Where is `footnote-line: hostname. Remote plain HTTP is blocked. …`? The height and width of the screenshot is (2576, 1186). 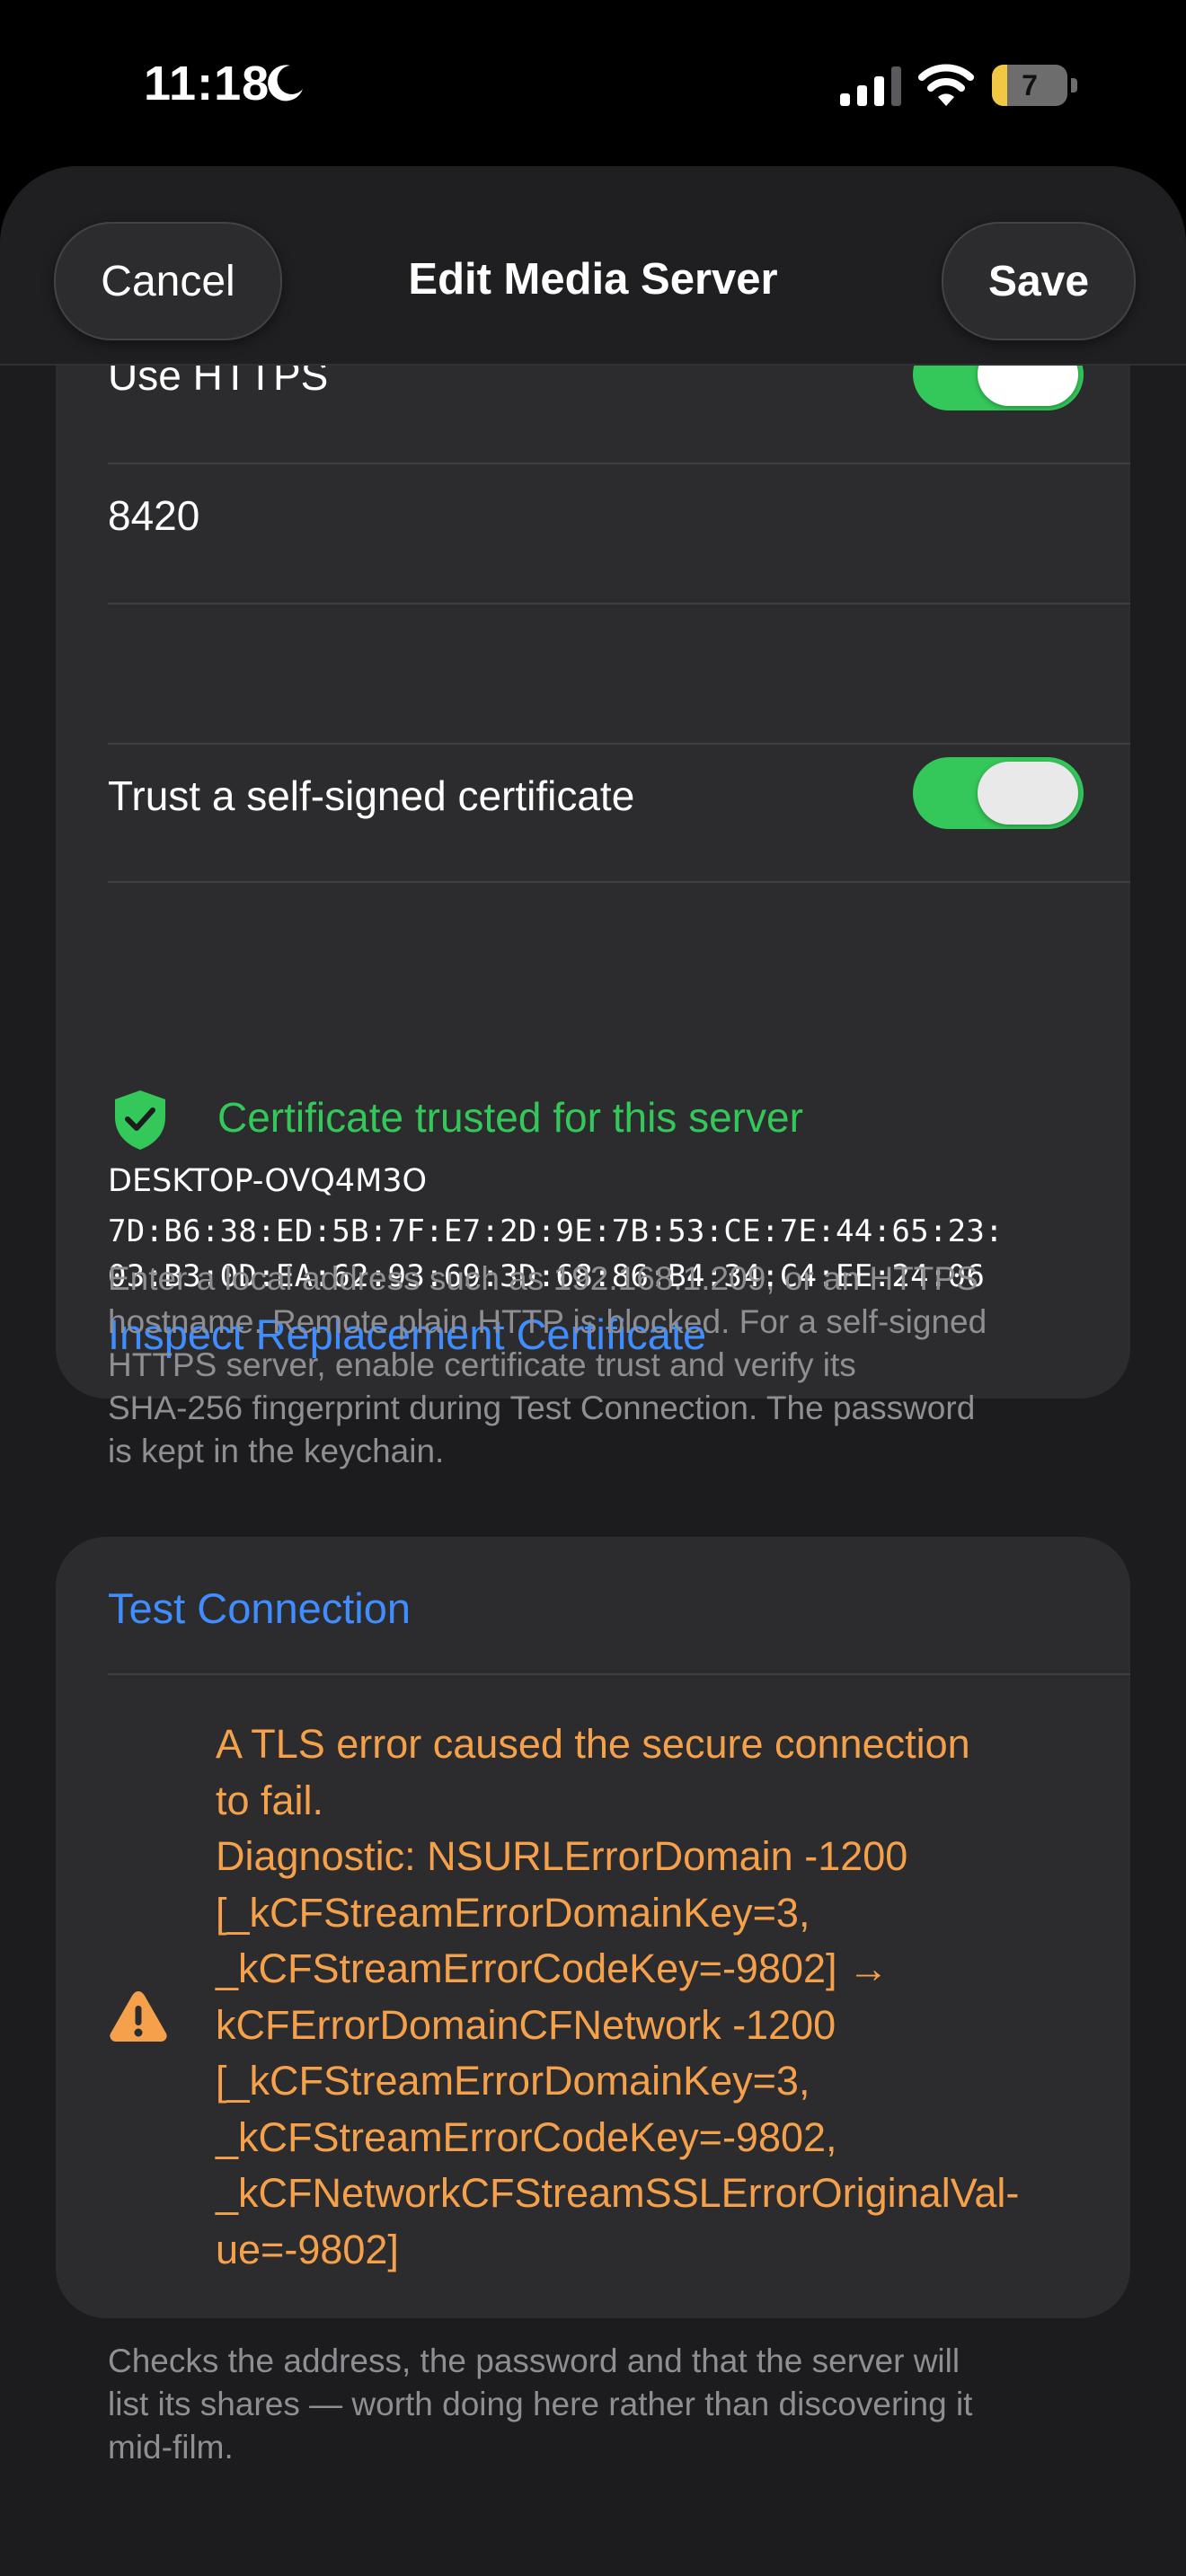
footnote-line: hostname. Remote plain HTTP is blocked. … is located at coordinates (547, 1321).